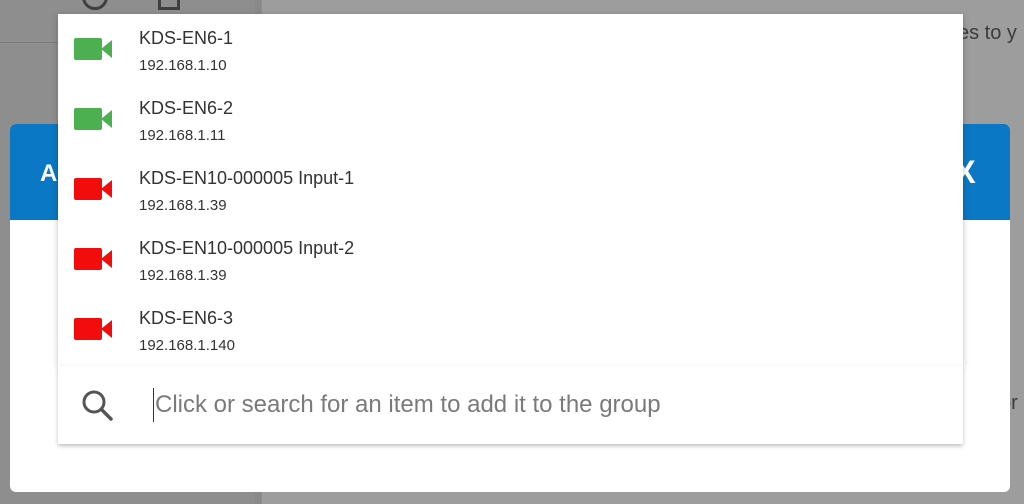 The width and height of the screenshot is (1024, 504). I want to click on document-icon, so click(169, 5).